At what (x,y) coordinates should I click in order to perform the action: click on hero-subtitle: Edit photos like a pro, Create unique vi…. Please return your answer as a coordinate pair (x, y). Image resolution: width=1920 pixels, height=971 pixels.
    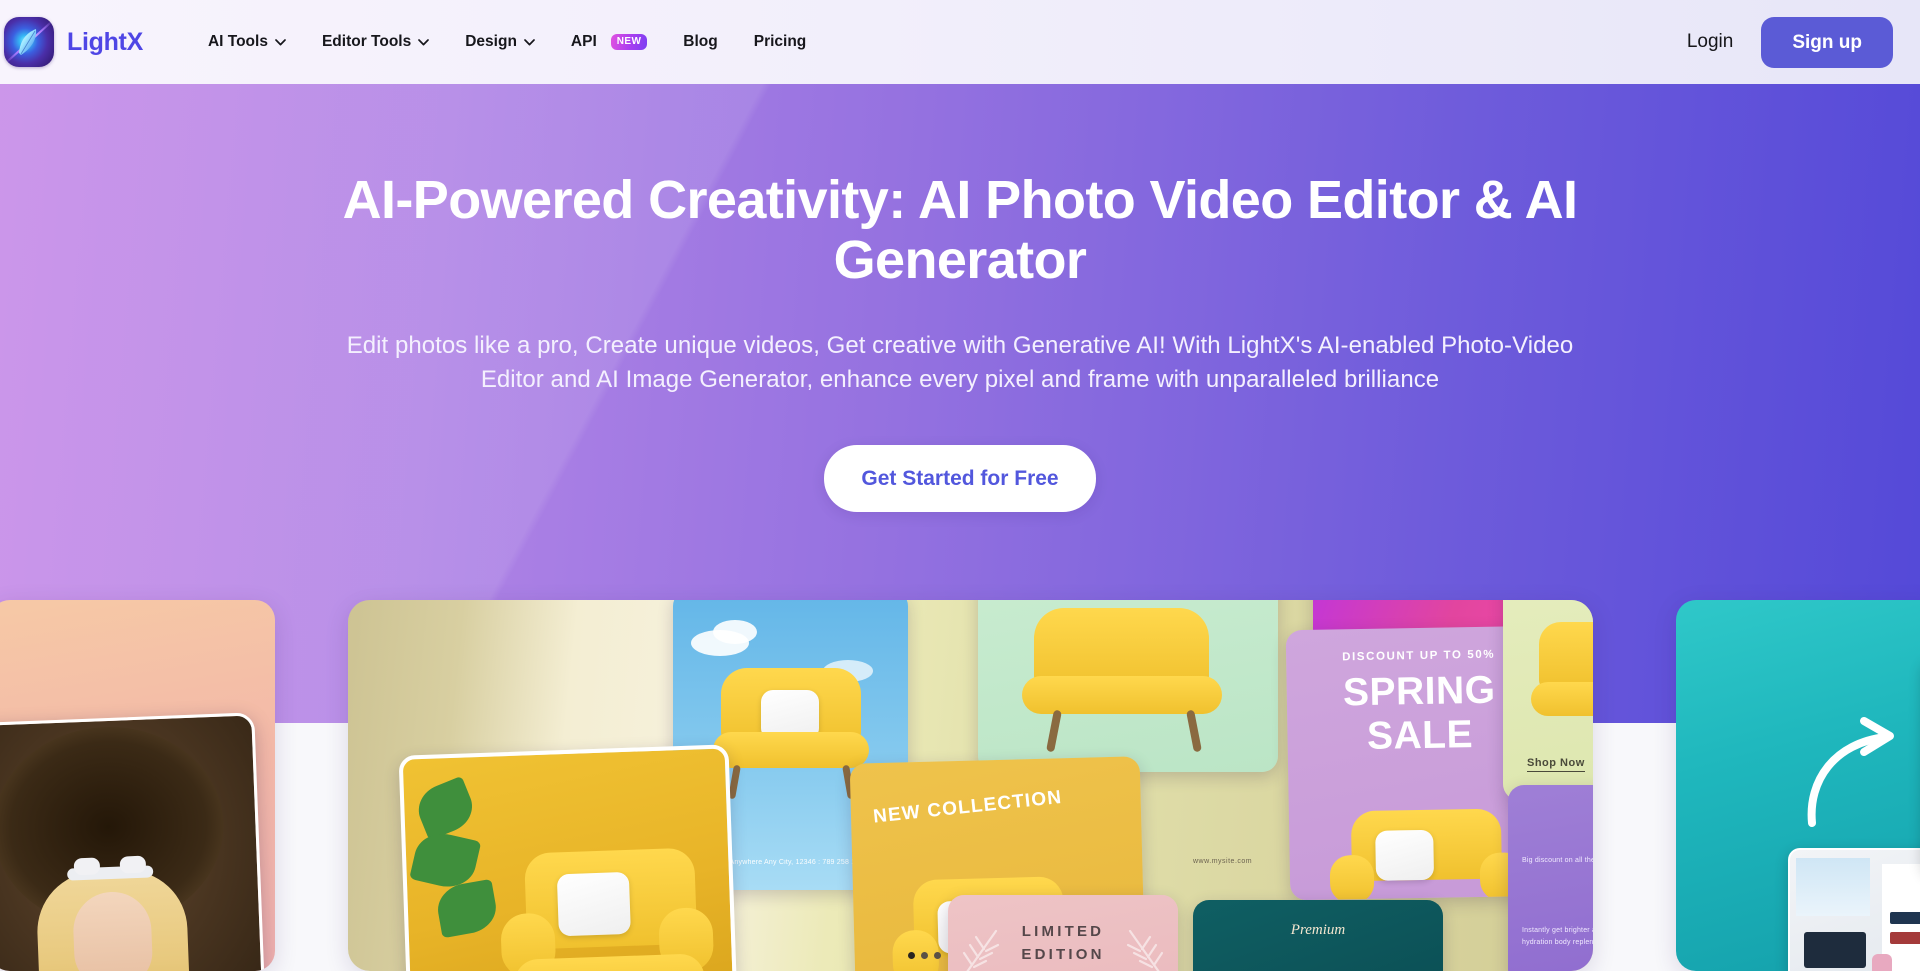
    Looking at the image, I should click on (960, 362).